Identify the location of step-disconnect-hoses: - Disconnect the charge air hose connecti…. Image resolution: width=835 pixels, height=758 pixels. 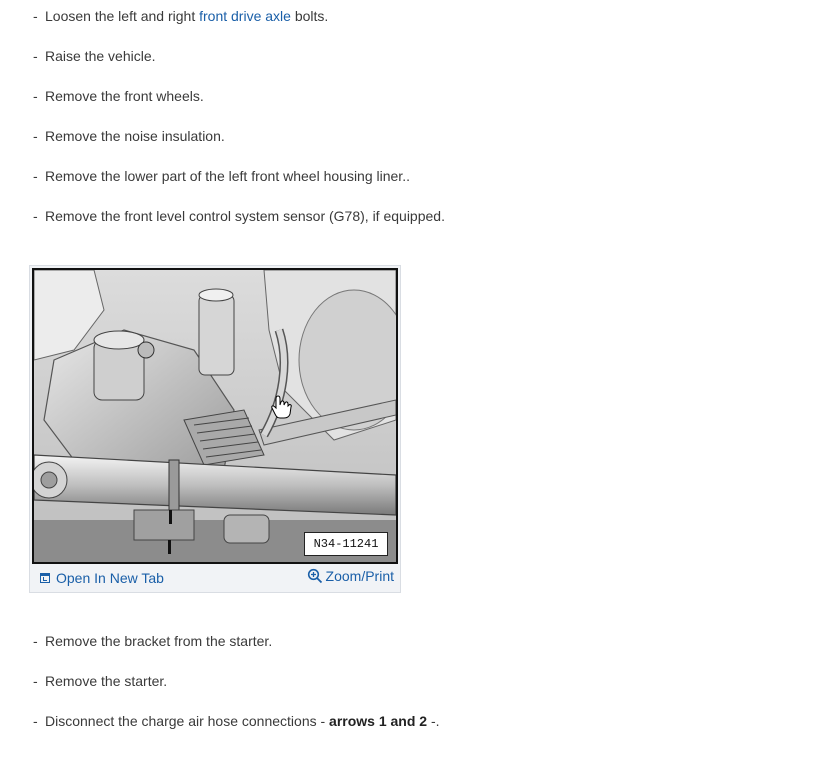
(236, 721).